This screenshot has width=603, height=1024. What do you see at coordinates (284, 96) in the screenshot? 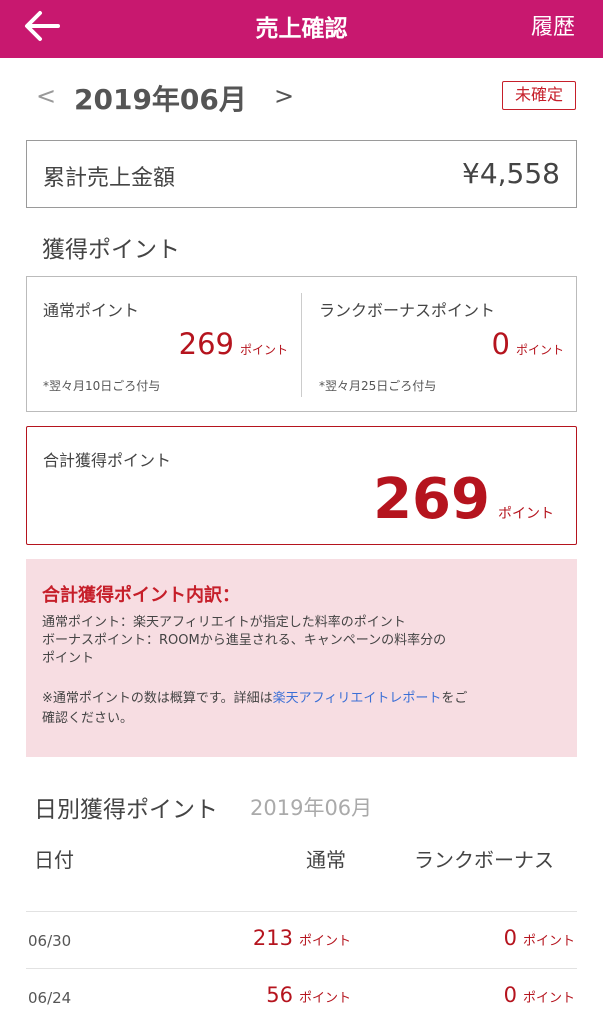
I see `next-month-button: >` at bounding box center [284, 96].